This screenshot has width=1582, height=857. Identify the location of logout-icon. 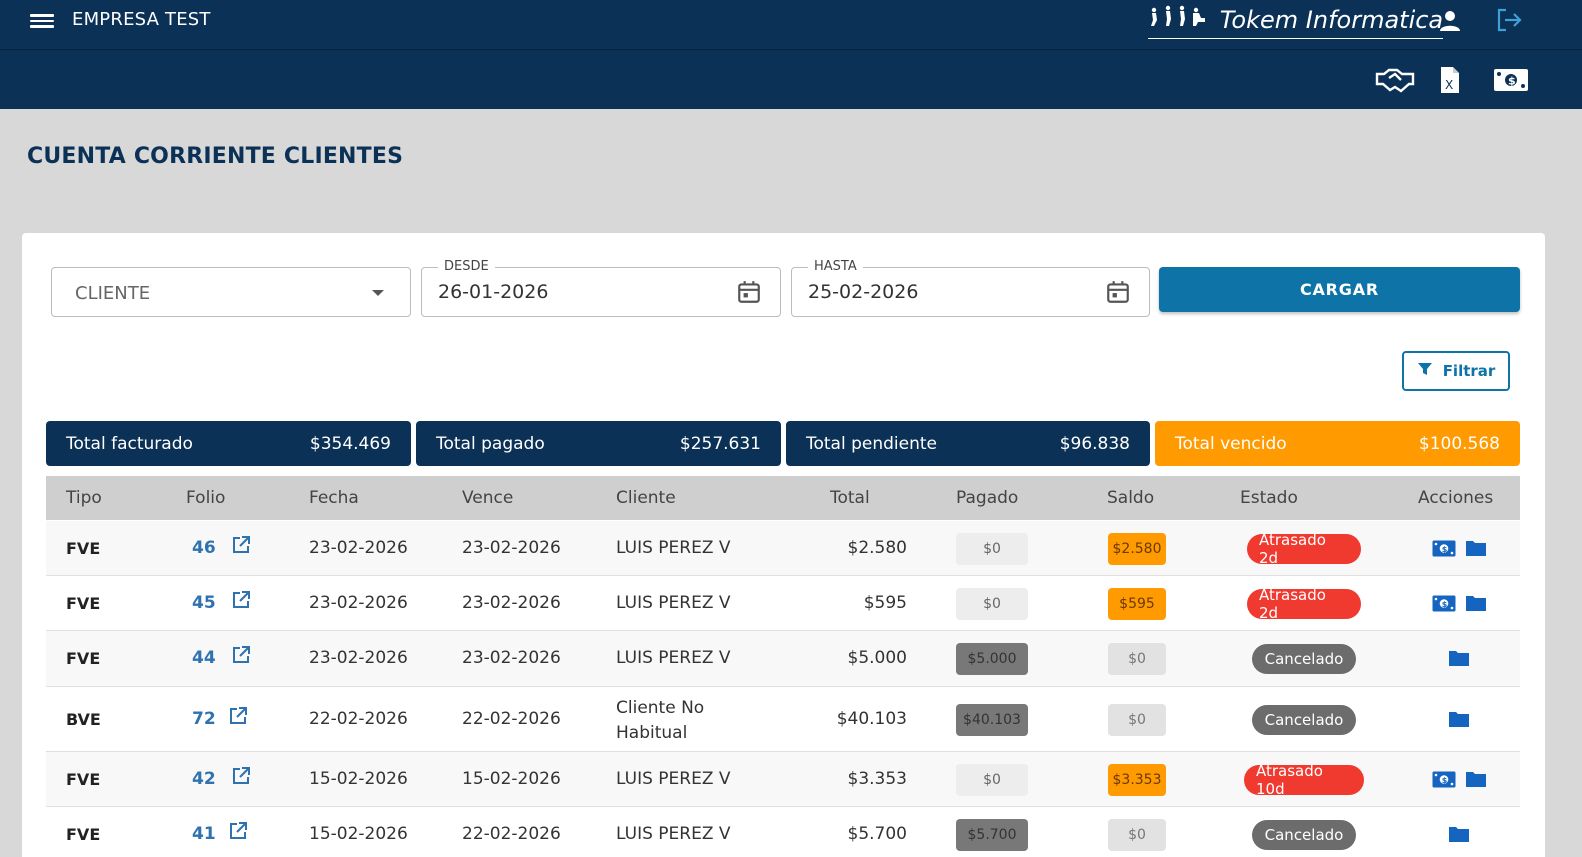
(1509, 20).